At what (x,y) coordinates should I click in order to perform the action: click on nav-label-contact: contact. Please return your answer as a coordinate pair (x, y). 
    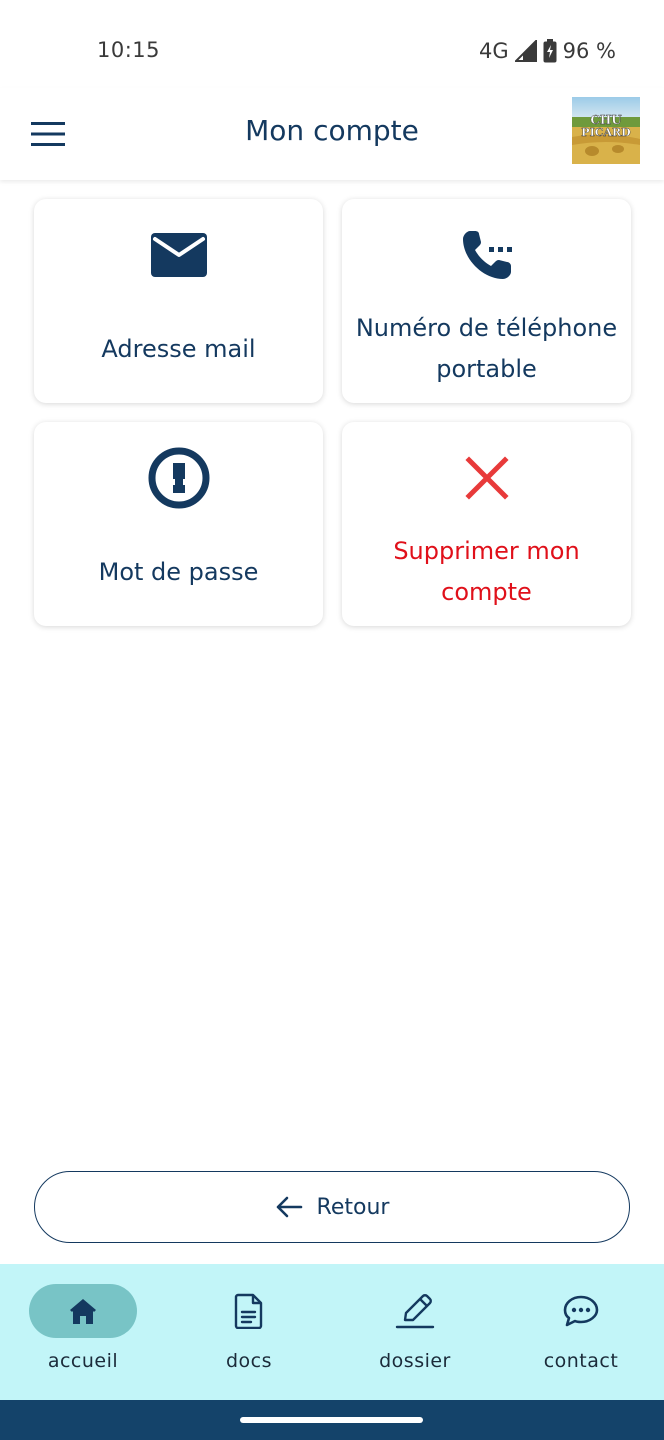
    Looking at the image, I should click on (581, 1361).